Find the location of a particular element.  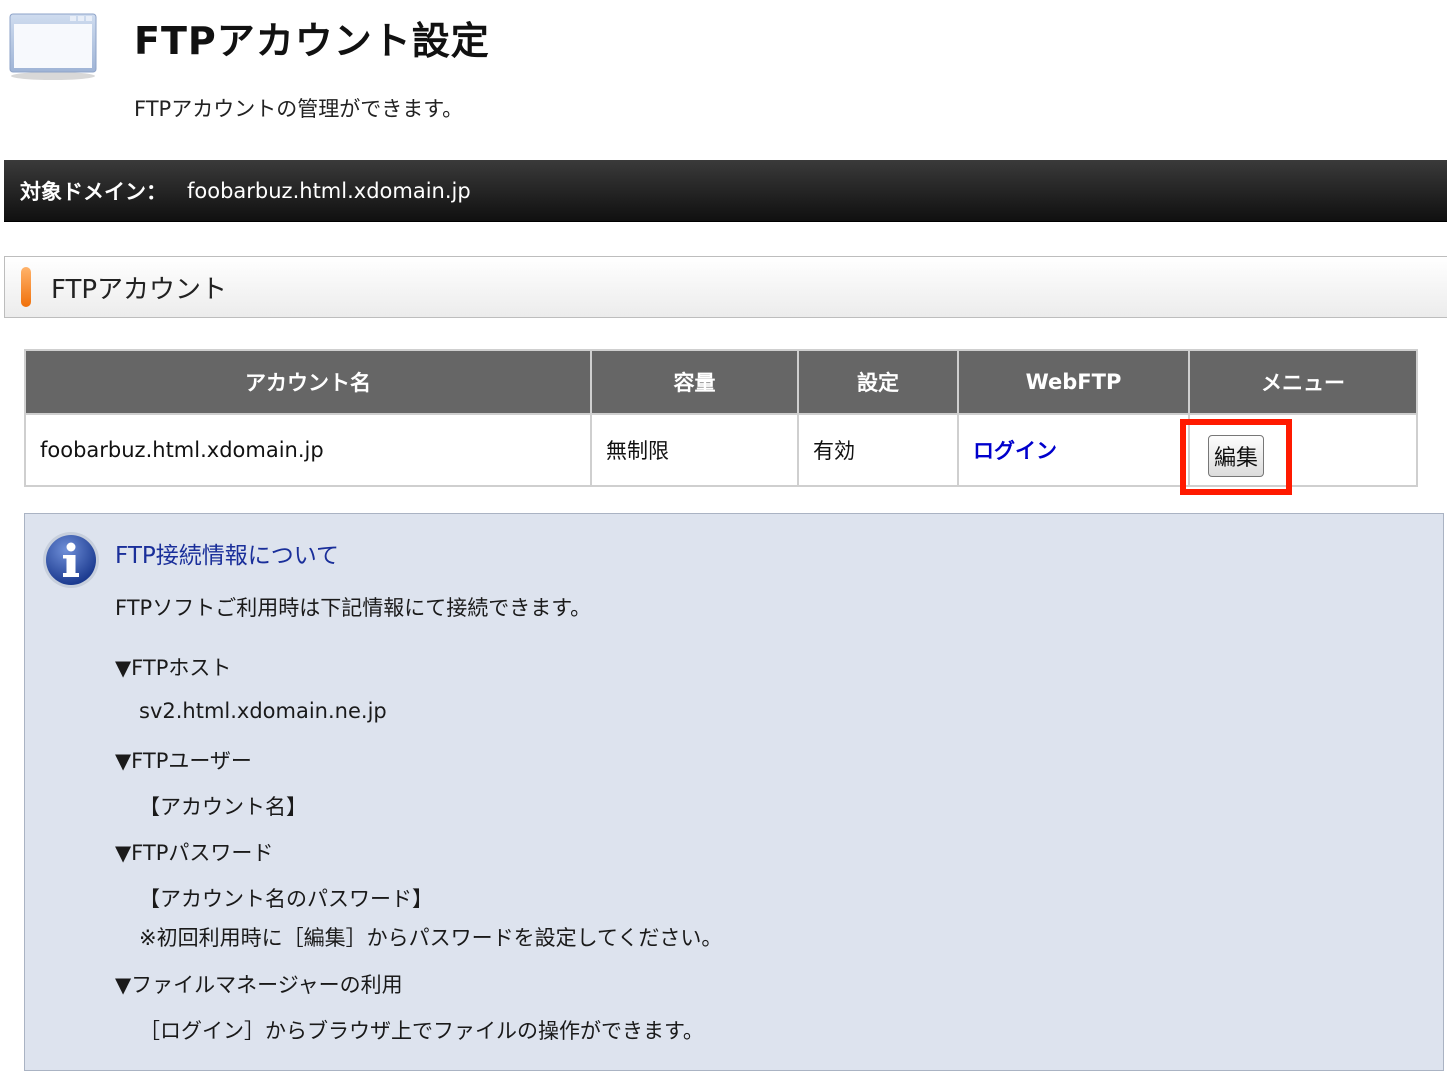

account-name-cell: foobarbuz.html.xdomain.jp is located at coordinates (308, 450).